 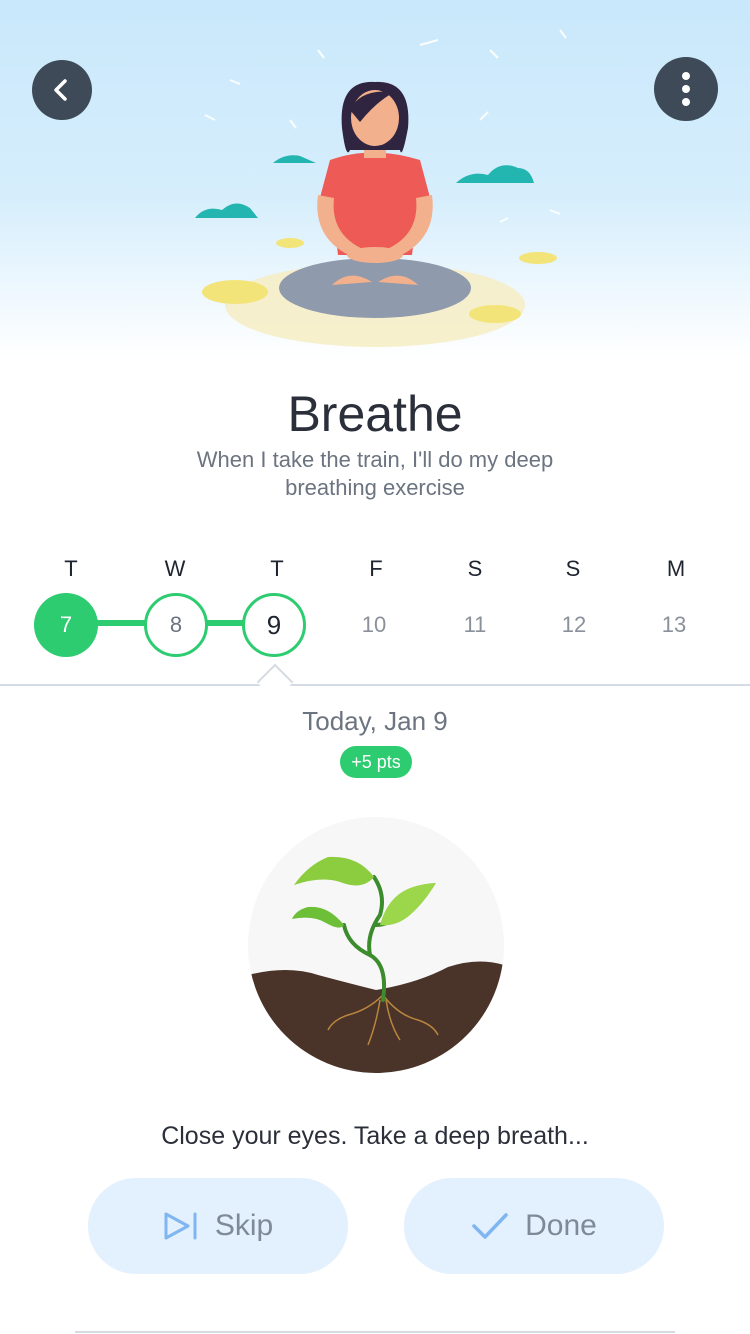 I want to click on skip-forward-icon, so click(x=180, y=1226).